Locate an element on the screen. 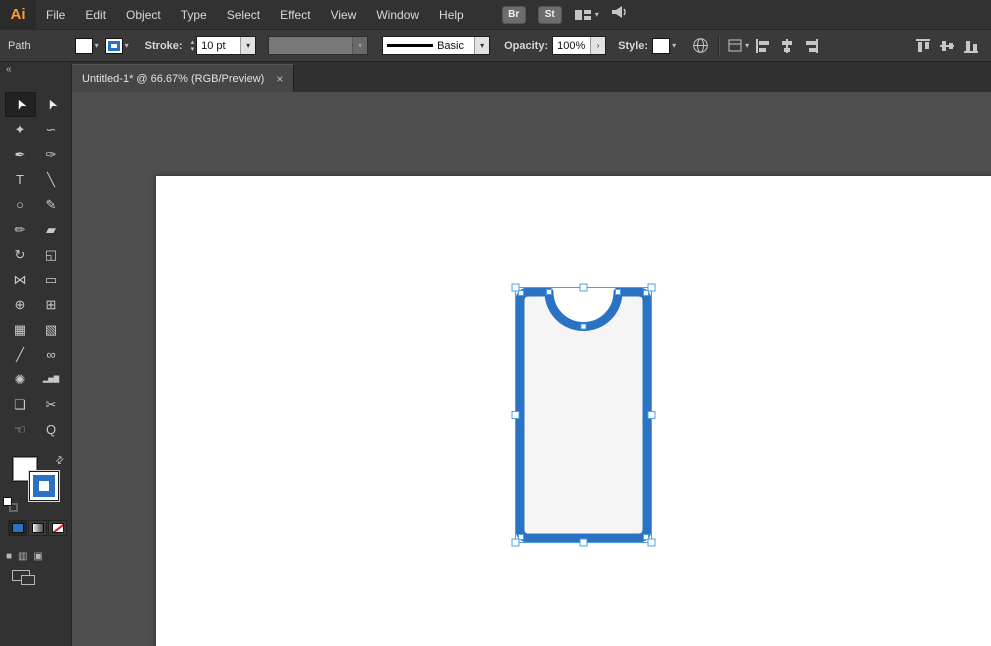  align-middle-icon is located at coordinates (947, 45).